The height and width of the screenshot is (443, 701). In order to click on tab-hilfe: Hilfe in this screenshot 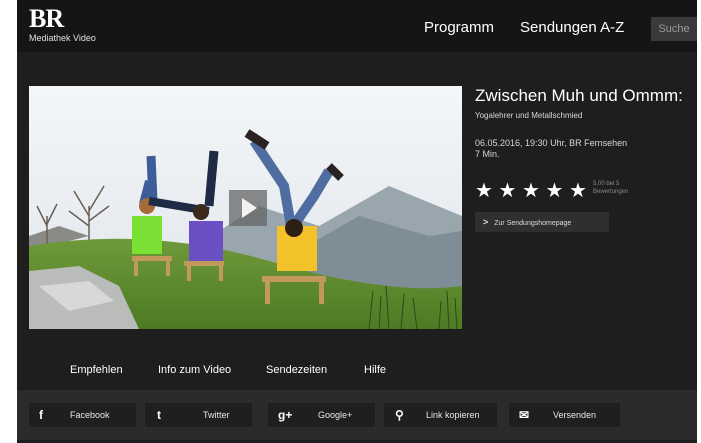, I will do `click(375, 370)`.